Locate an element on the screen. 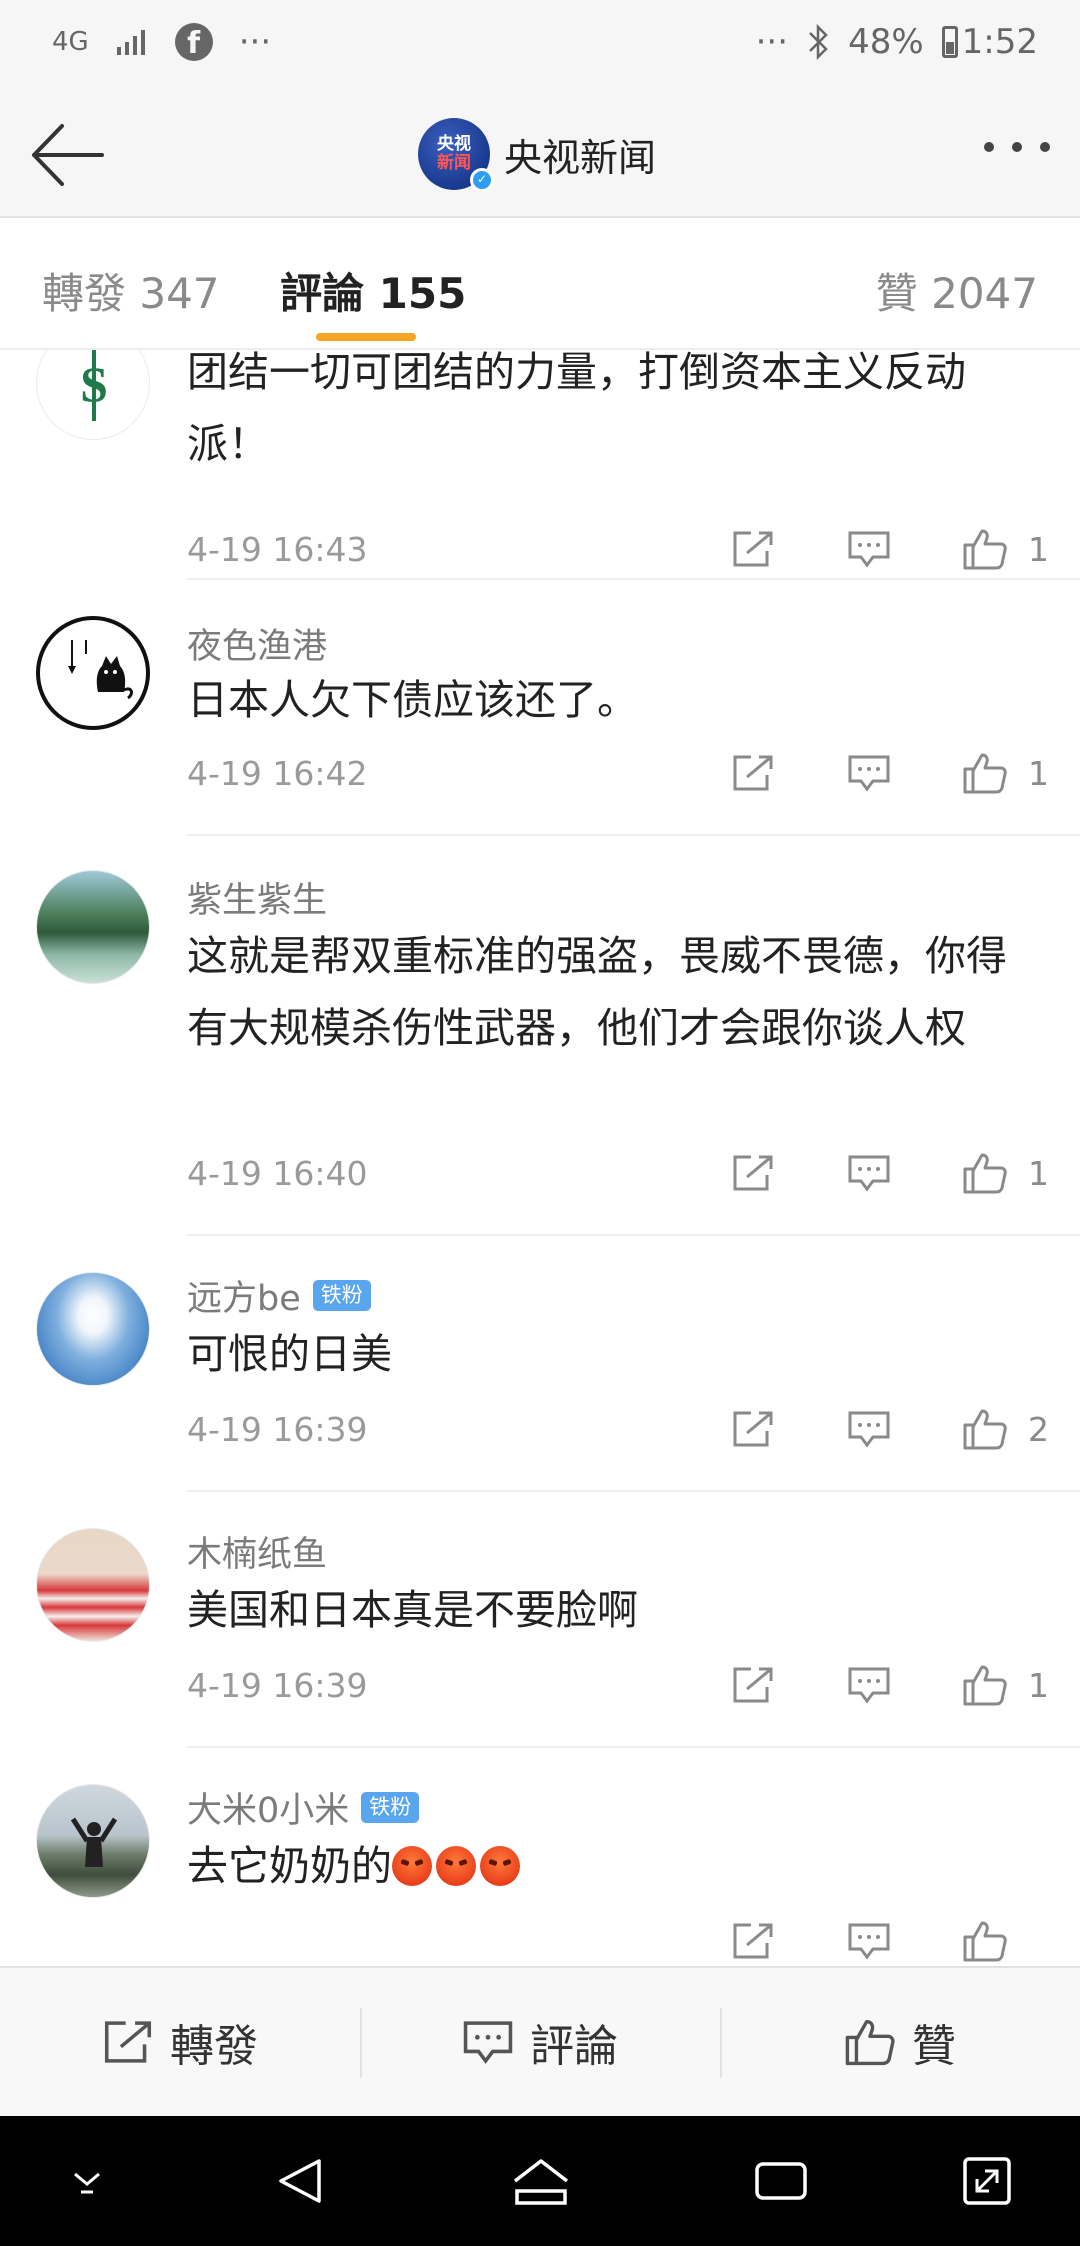  more-notifications-icon: ··· is located at coordinates (255, 42).